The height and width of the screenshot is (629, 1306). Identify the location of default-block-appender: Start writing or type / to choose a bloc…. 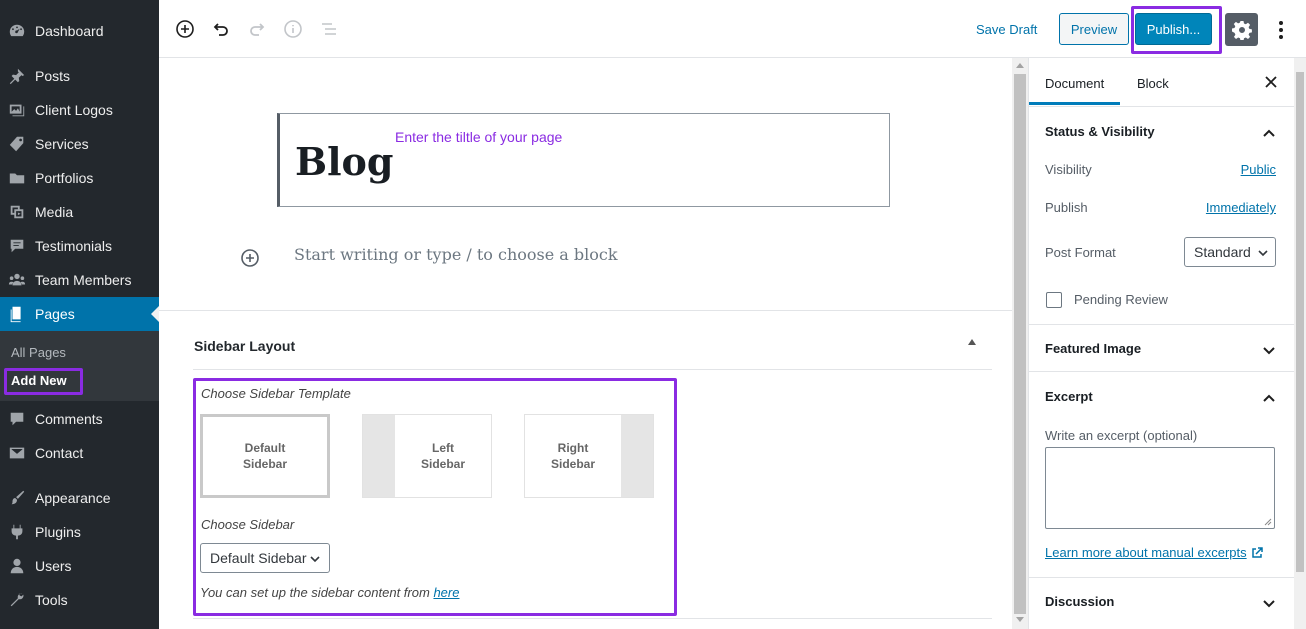
(456, 254).